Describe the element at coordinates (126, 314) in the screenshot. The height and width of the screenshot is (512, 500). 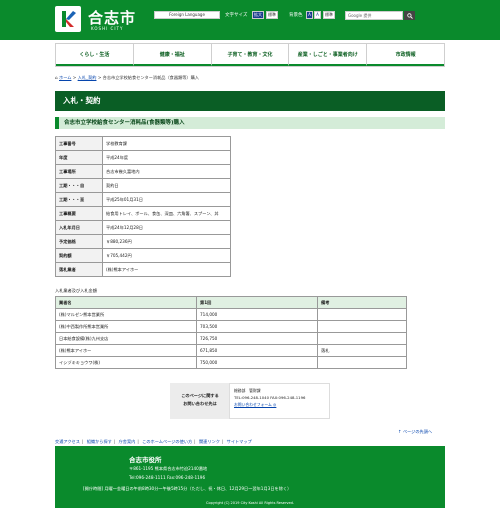
I see `bidder-name: (株)マルゼン熊本営業所` at that location.